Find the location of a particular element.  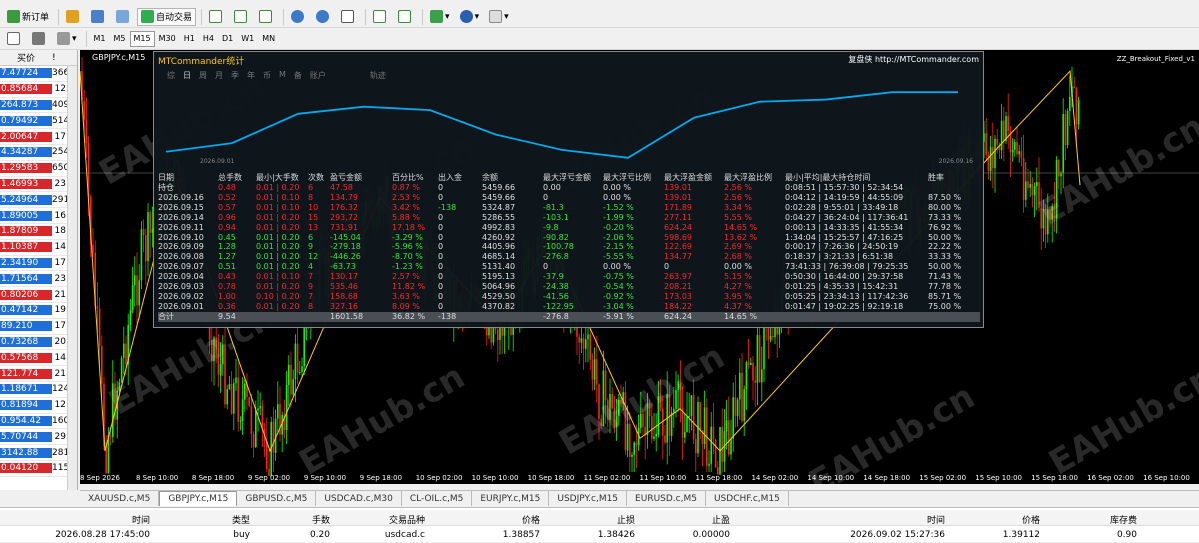

stats-cell: 0:04:12 | 14:19:59 | 44:55:09 is located at coordinates (844, 197).